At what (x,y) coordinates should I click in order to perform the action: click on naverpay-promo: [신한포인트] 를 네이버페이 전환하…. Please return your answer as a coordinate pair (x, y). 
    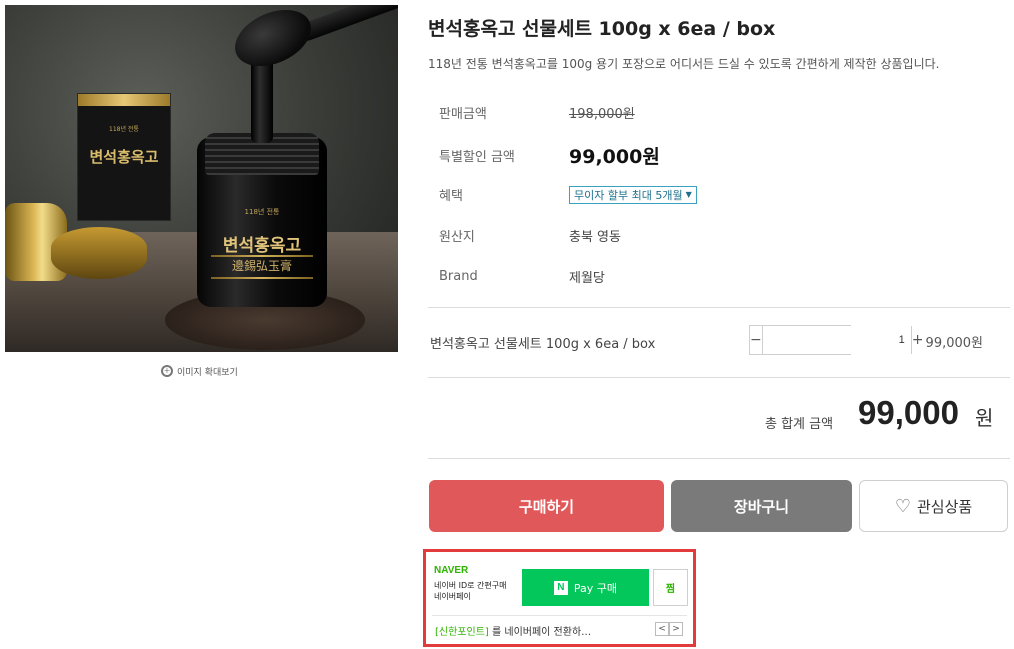
    Looking at the image, I should click on (513, 630).